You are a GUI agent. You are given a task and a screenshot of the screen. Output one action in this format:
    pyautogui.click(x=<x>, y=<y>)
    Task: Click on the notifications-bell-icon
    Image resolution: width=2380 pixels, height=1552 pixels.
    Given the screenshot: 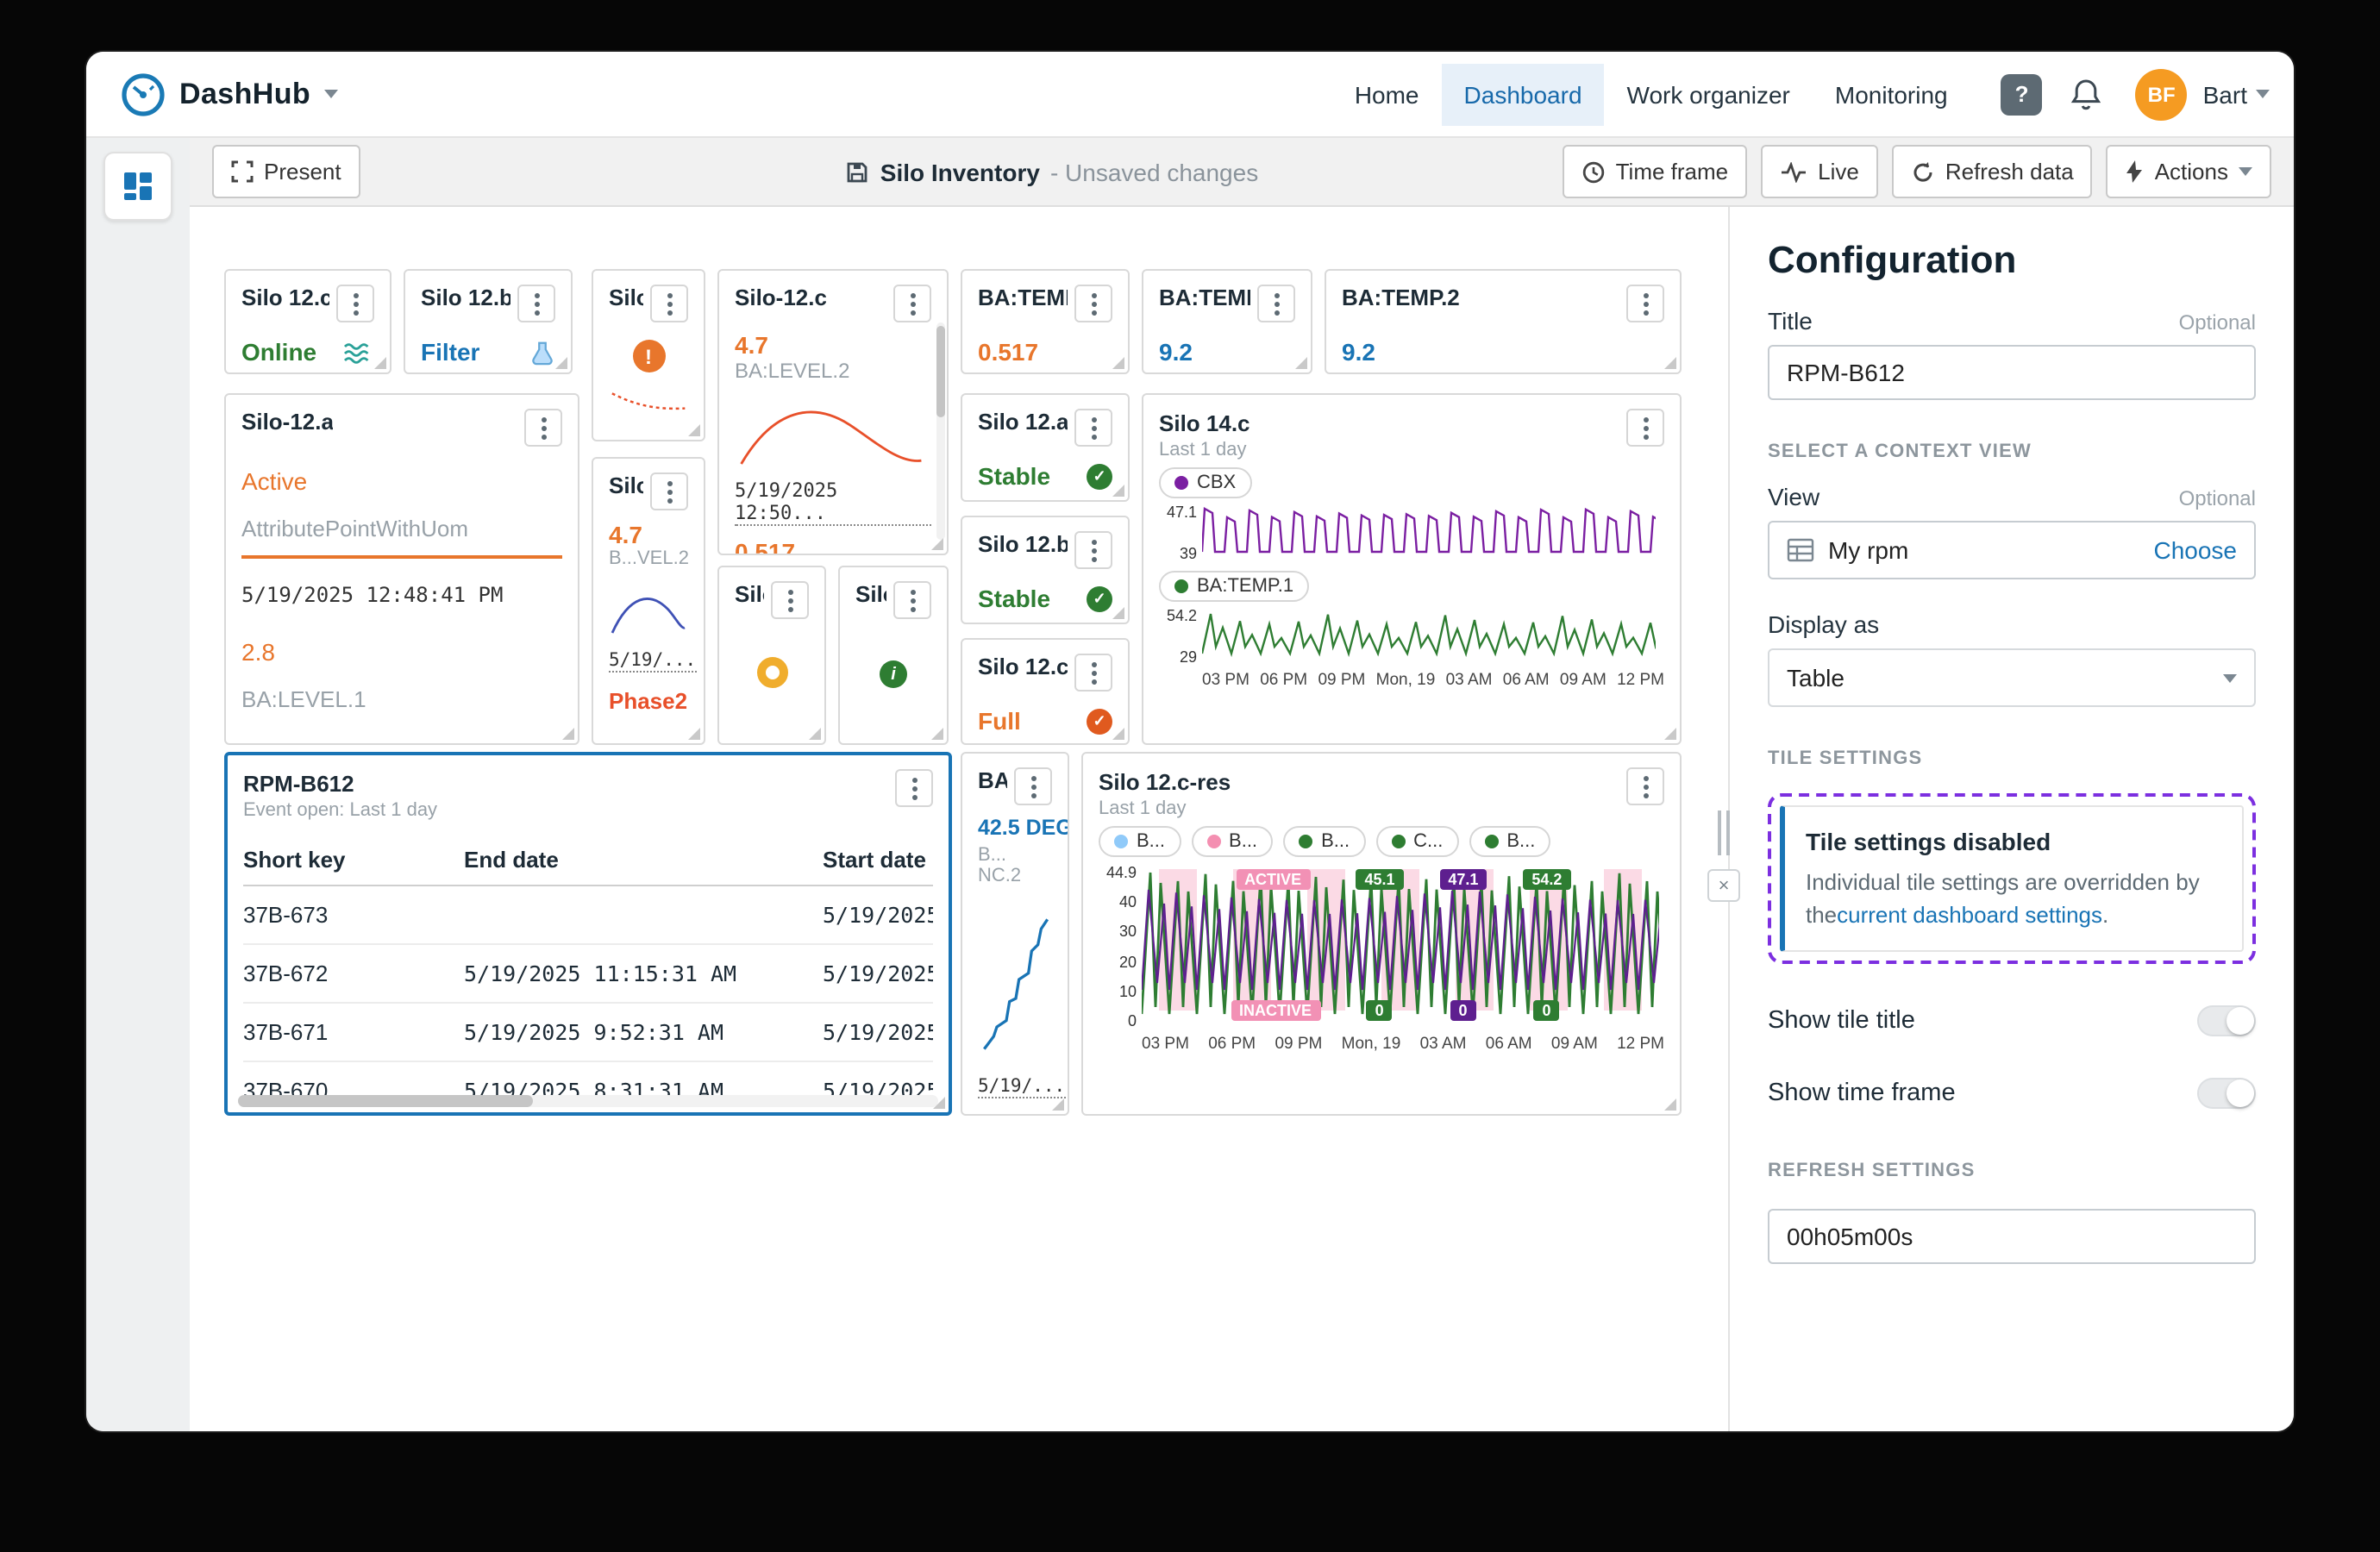 What is the action you would take?
    pyautogui.click(x=2086, y=94)
    